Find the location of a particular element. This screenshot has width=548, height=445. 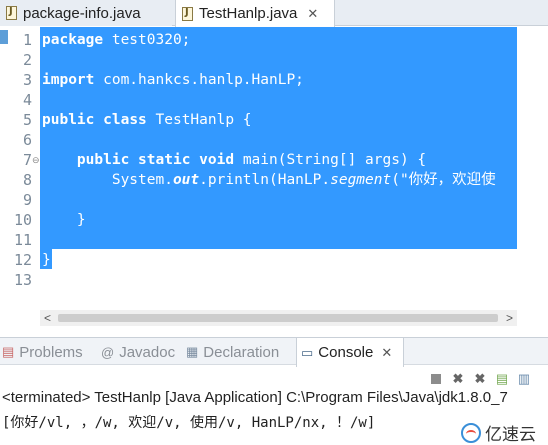

scroll-right-icon: > is located at coordinates (509, 318).